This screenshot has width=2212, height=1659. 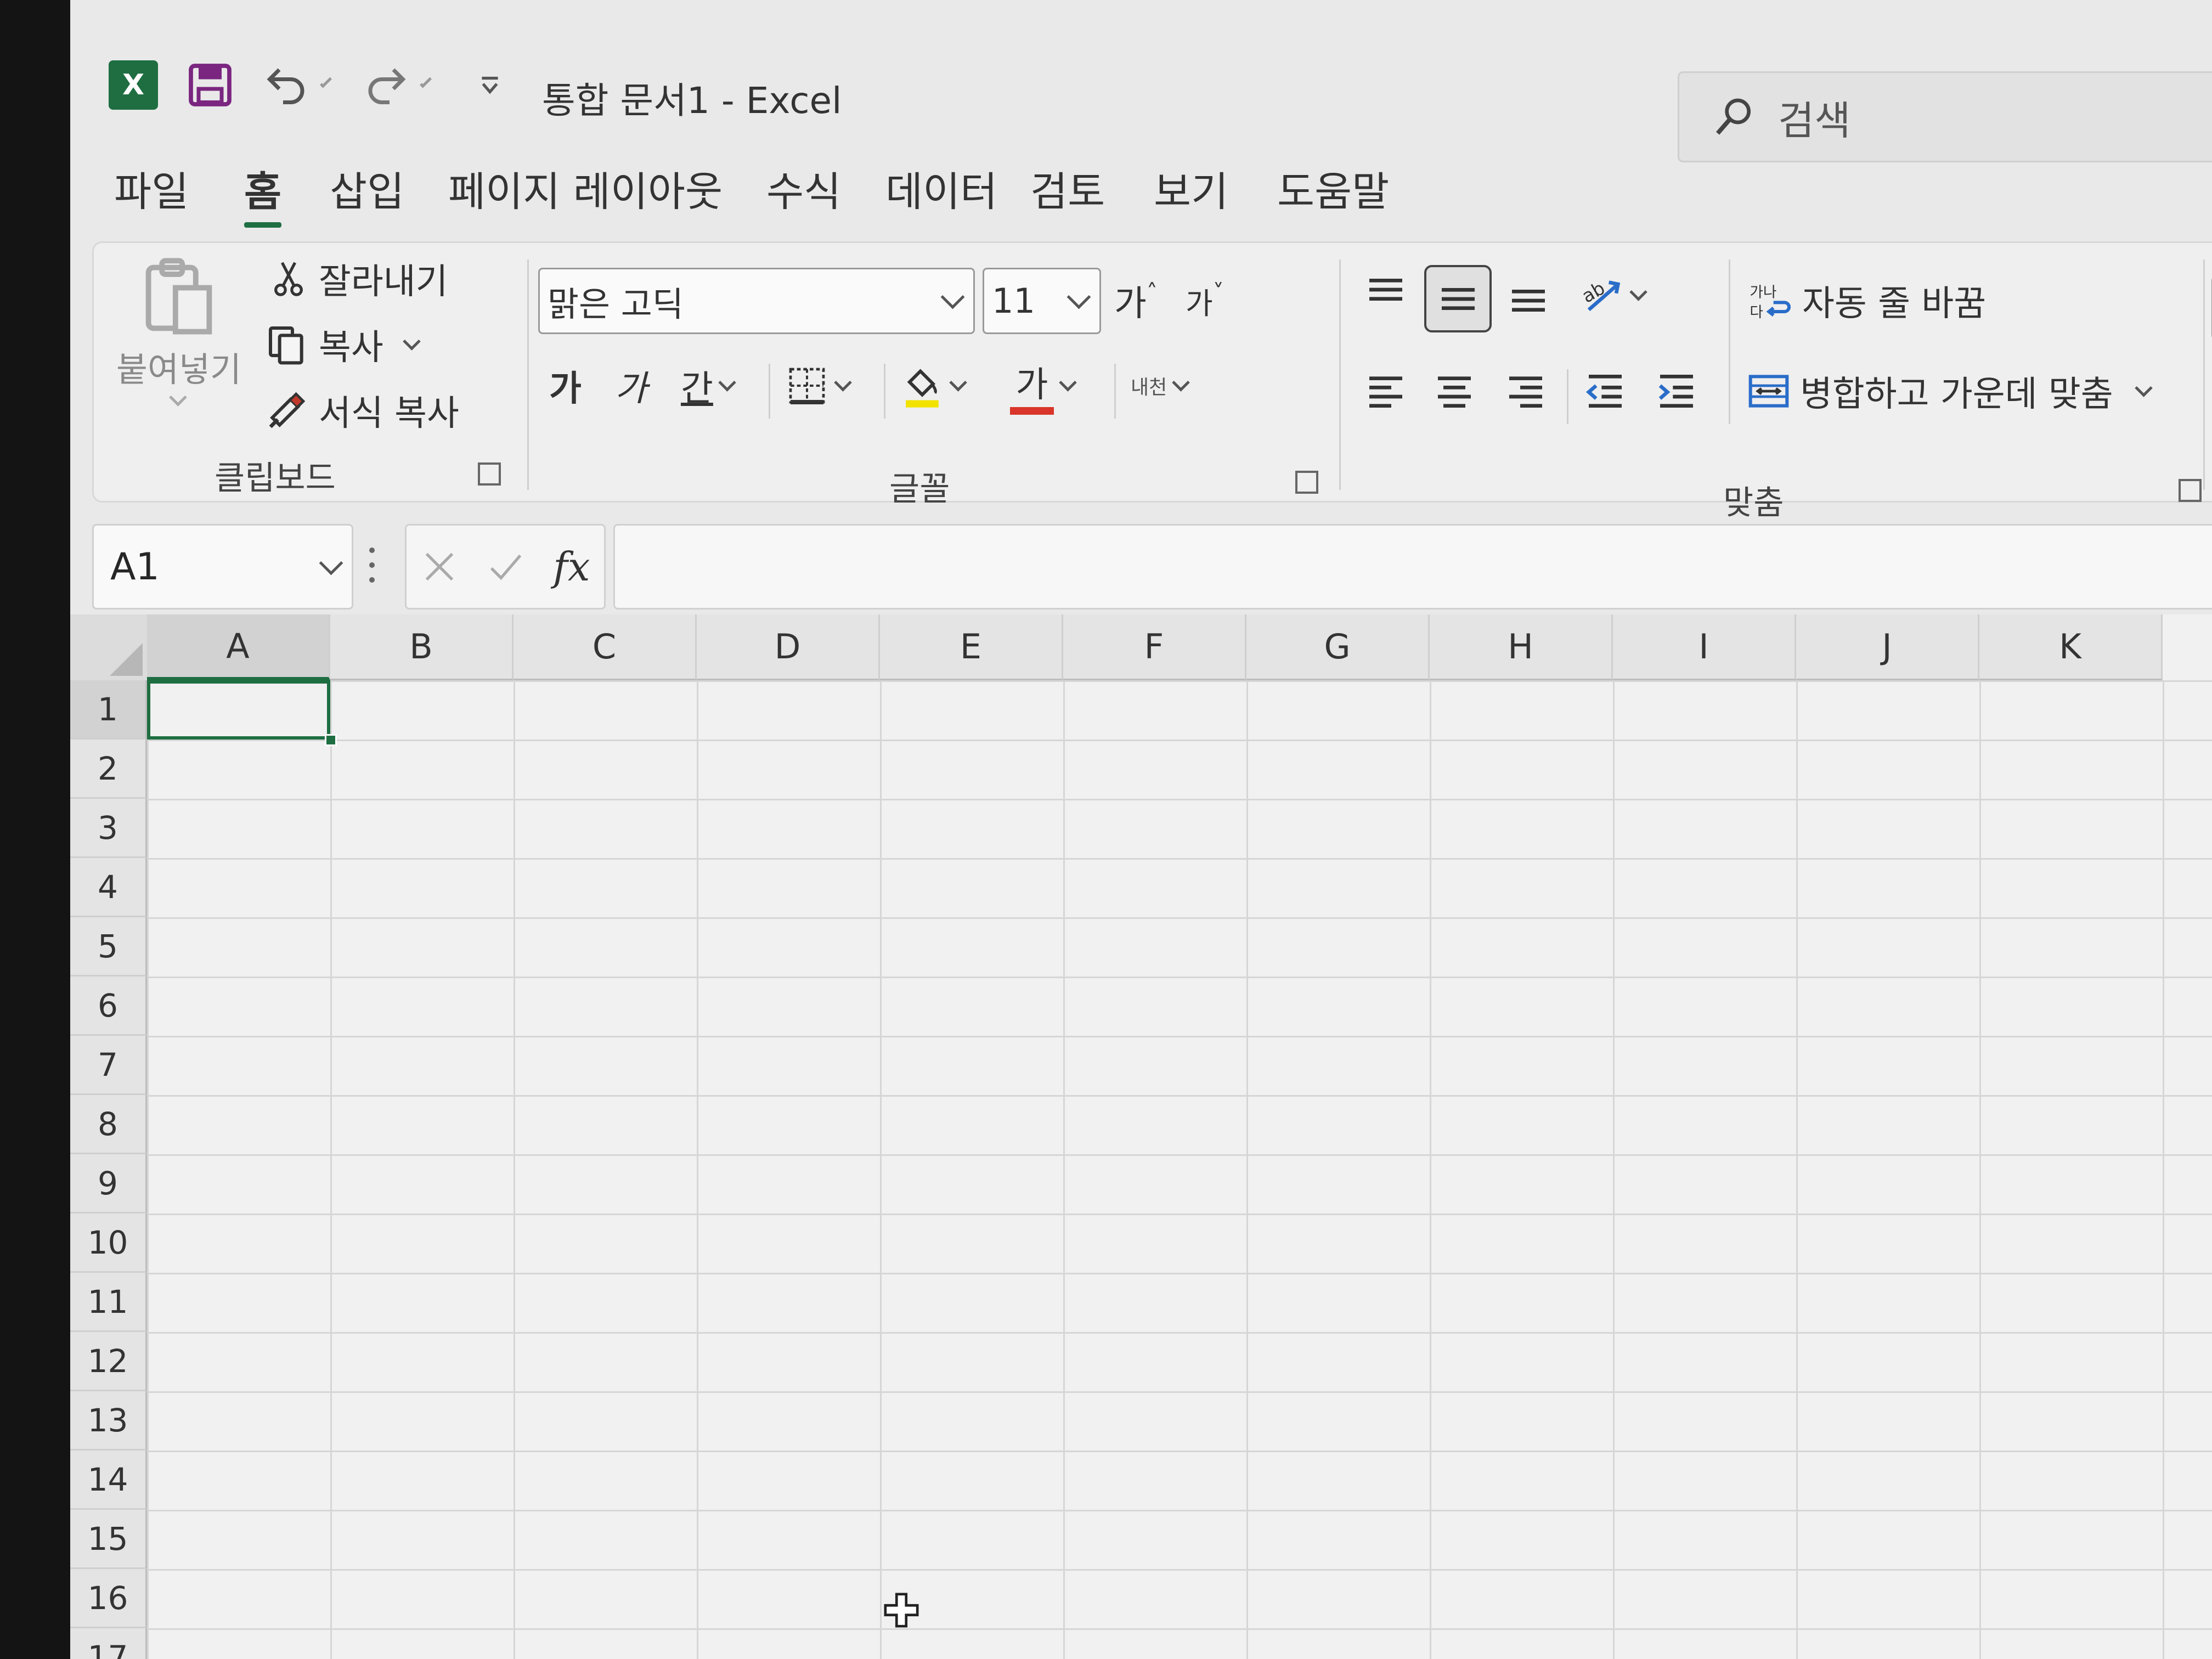 What do you see at coordinates (490, 474) in the screenshot?
I see `clipboard-dialog-launcher-icon` at bounding box center [490, 474].